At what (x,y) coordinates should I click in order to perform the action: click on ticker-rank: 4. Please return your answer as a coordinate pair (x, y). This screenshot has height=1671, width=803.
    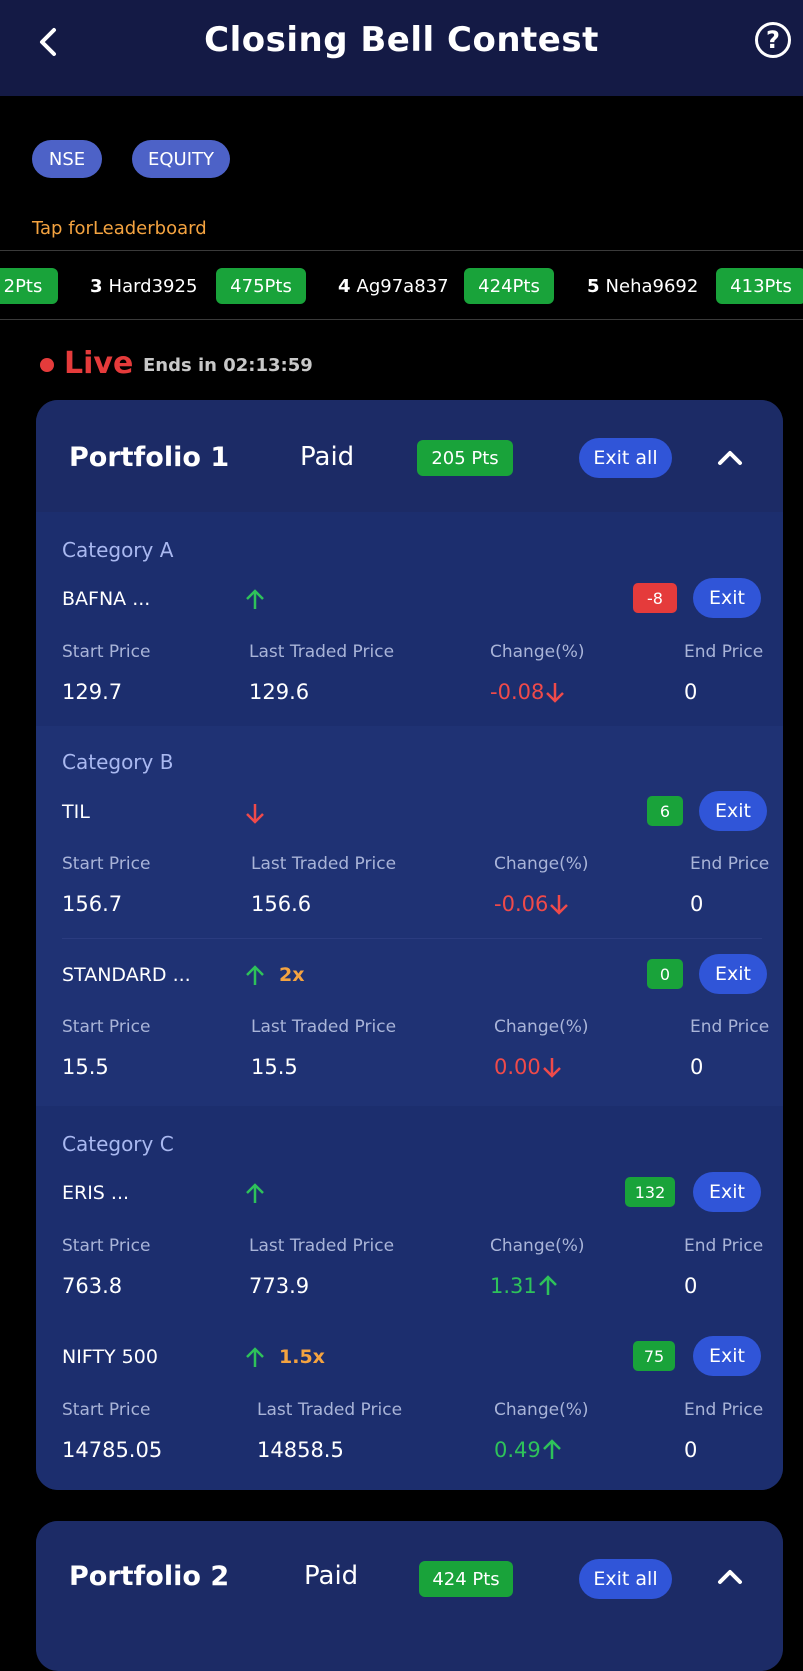
    Looking at the image, I should click on (344, 286).